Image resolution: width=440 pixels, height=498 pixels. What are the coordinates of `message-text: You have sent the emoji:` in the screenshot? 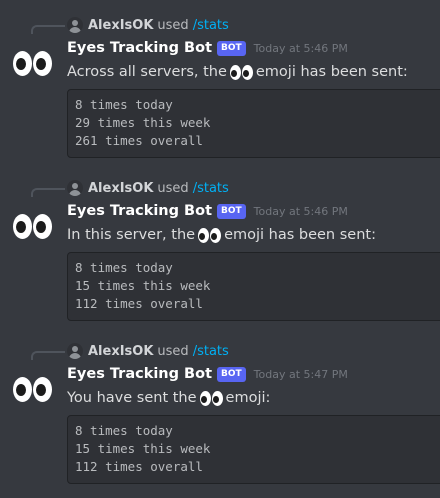 It's located at (168, 398).